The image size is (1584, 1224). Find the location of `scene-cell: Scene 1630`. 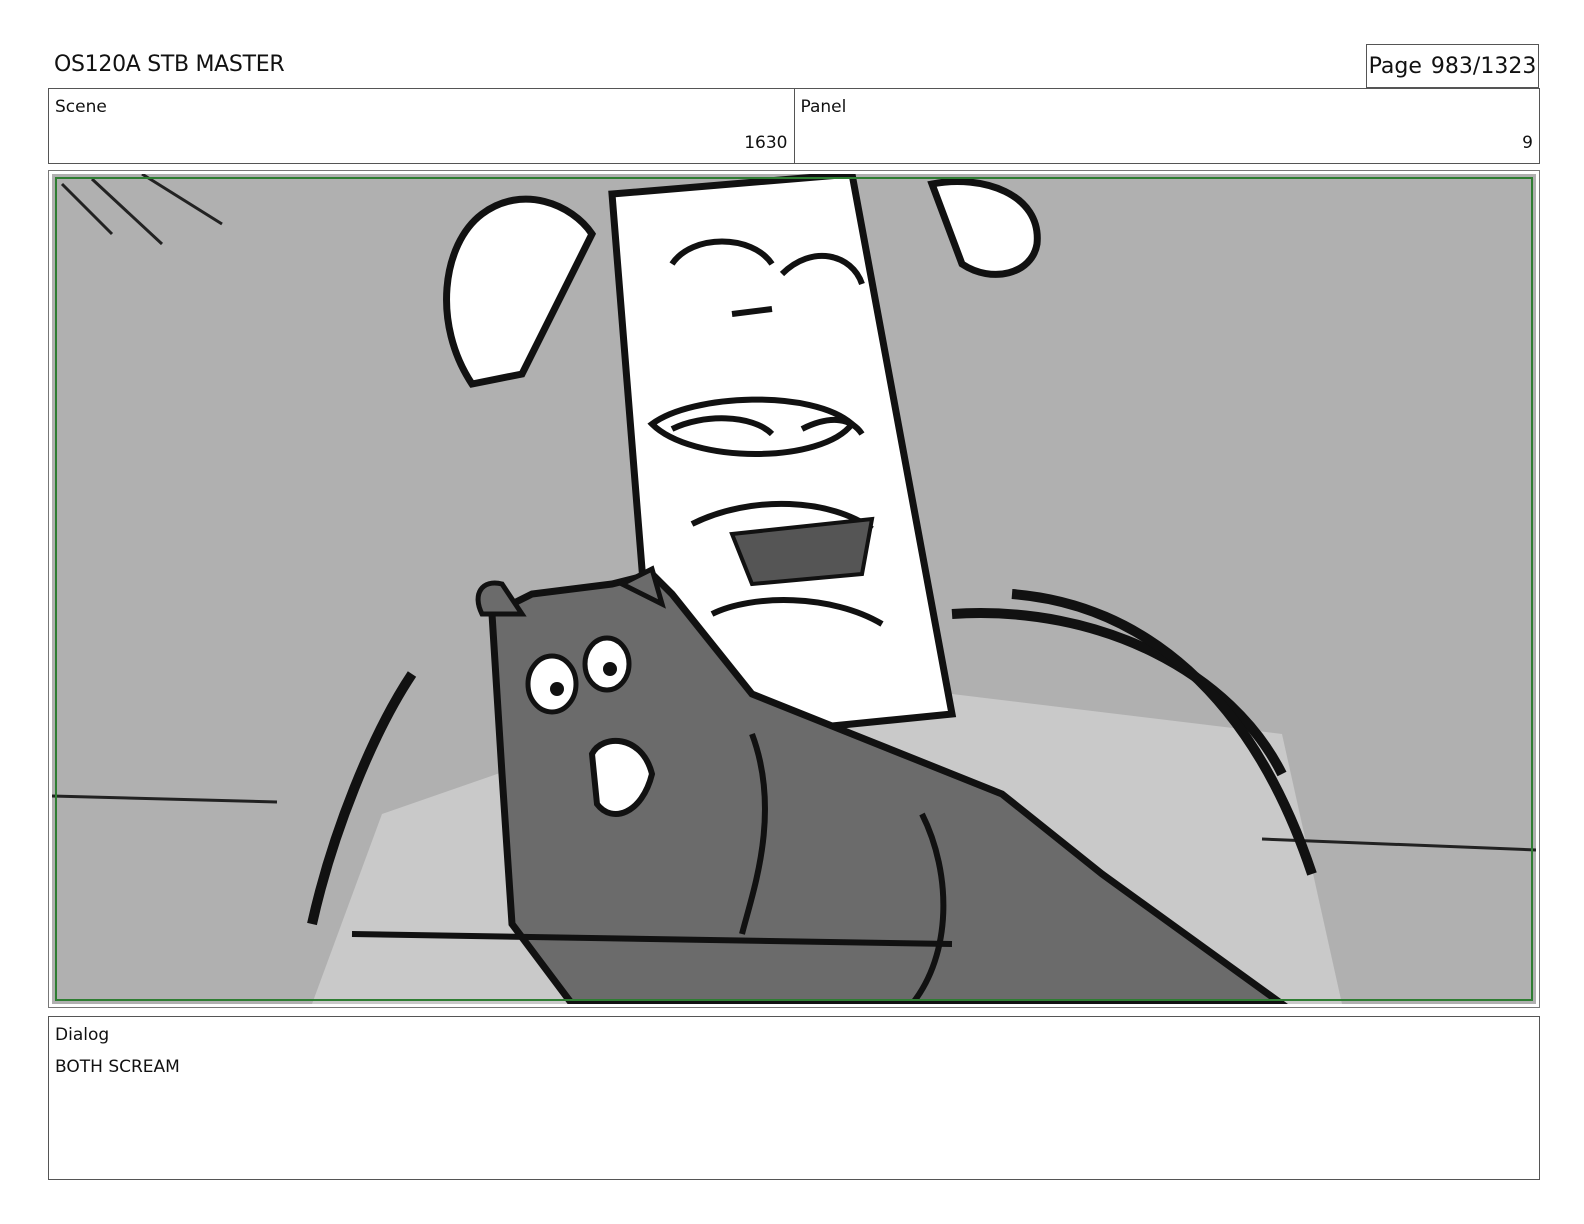

scene-cell: Scene 1630 is located at coordinates (421, 126).